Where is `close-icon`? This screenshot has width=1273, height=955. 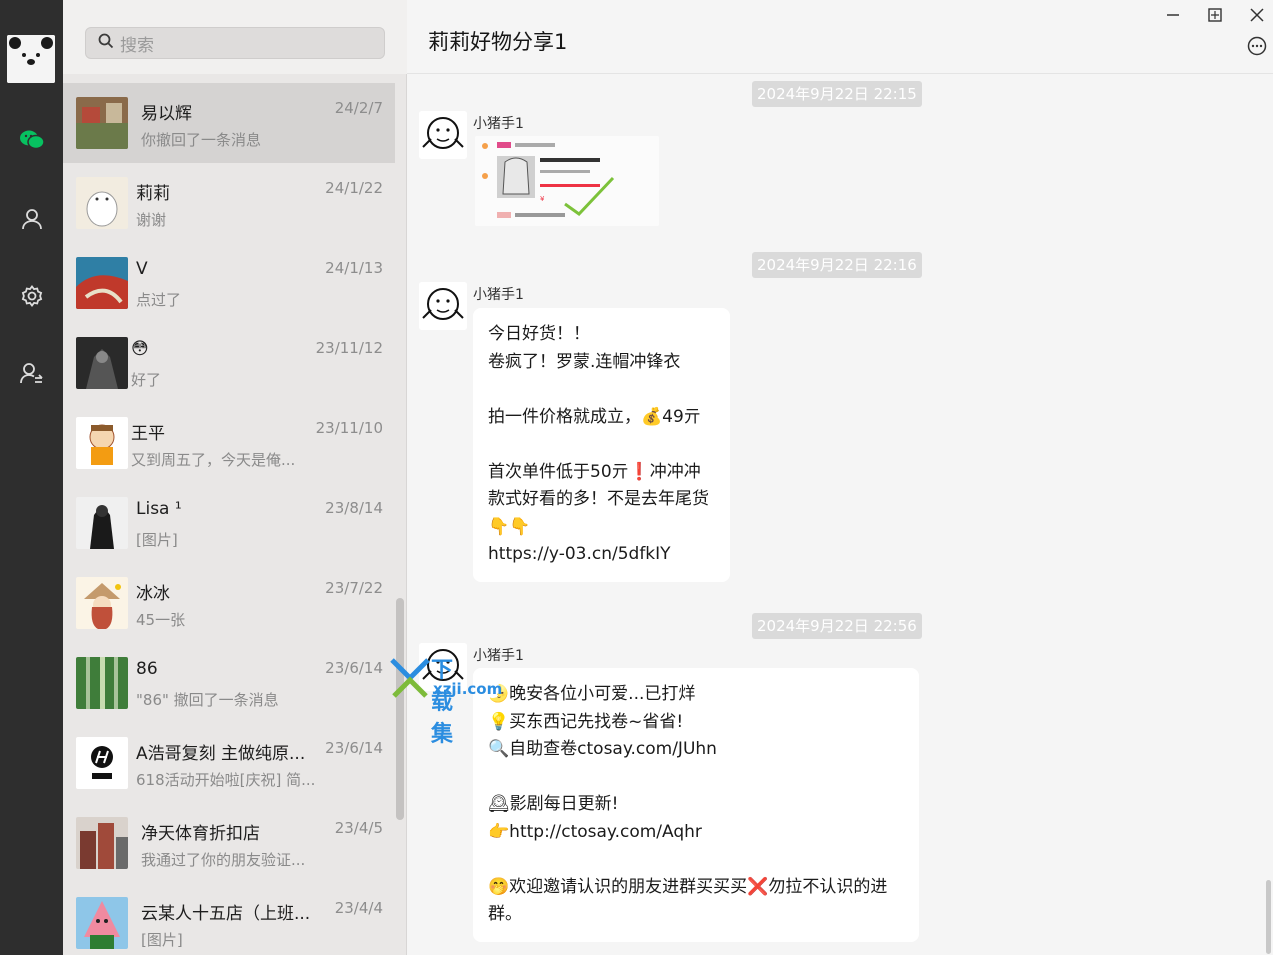
close-icon is located at coordinates (1257, 16).